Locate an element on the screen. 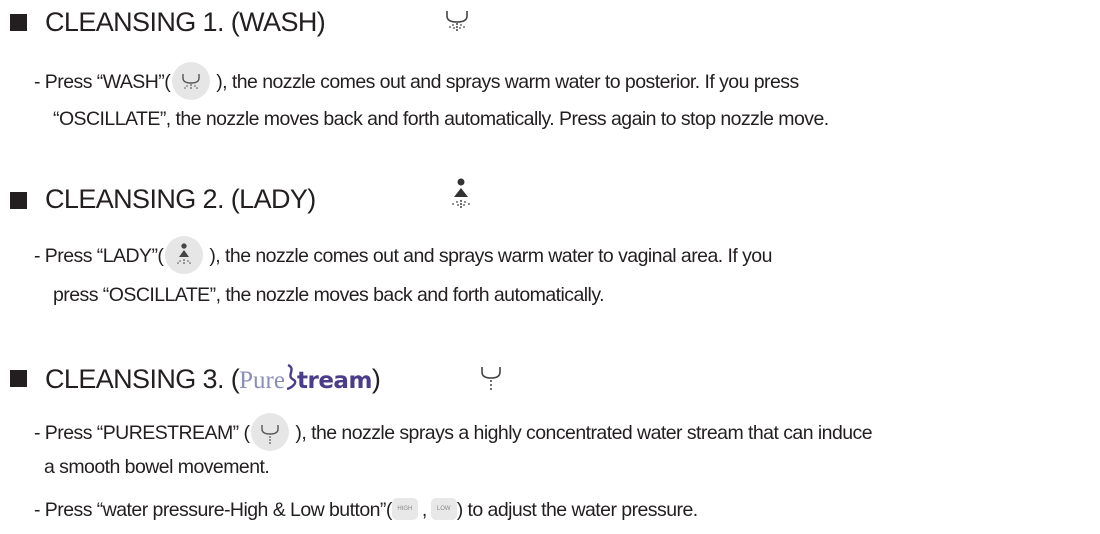  lady-icon is located at coordinates (461, 193).